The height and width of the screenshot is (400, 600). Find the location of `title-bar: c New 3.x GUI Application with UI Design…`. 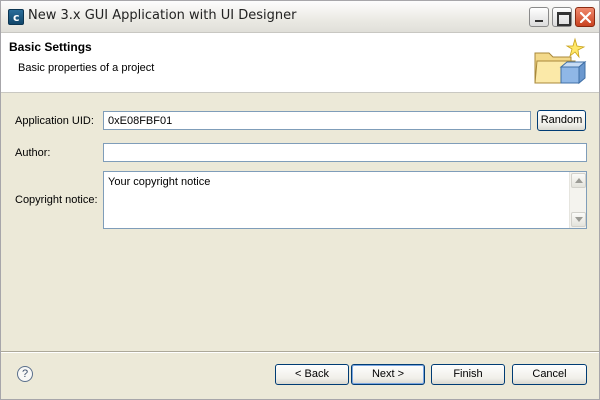

title-bar: c New 3.x GUI Application with UI Design… is located at coordinates (300, 17).